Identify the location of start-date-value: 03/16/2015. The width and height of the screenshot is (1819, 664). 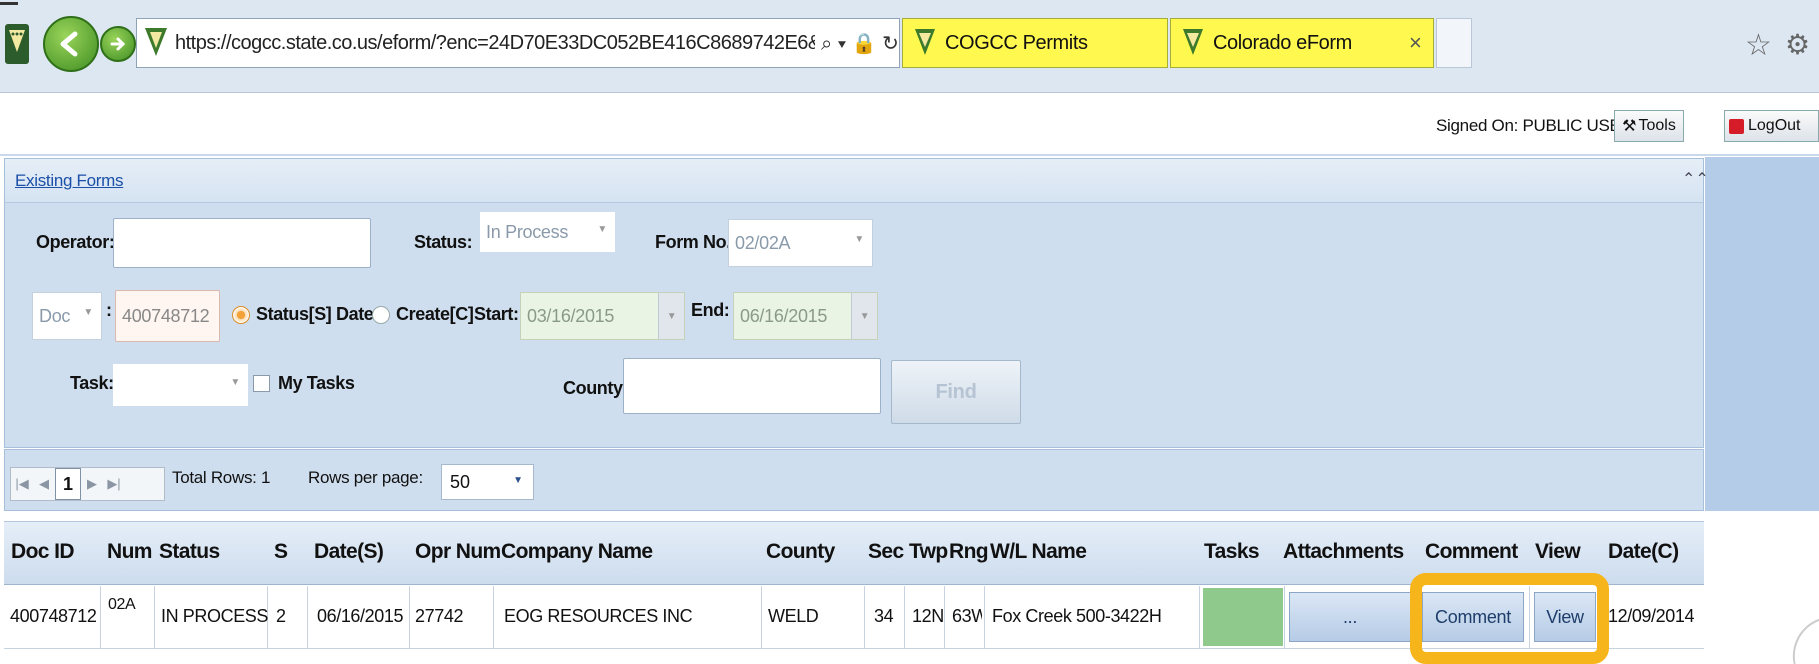
(571, 315).